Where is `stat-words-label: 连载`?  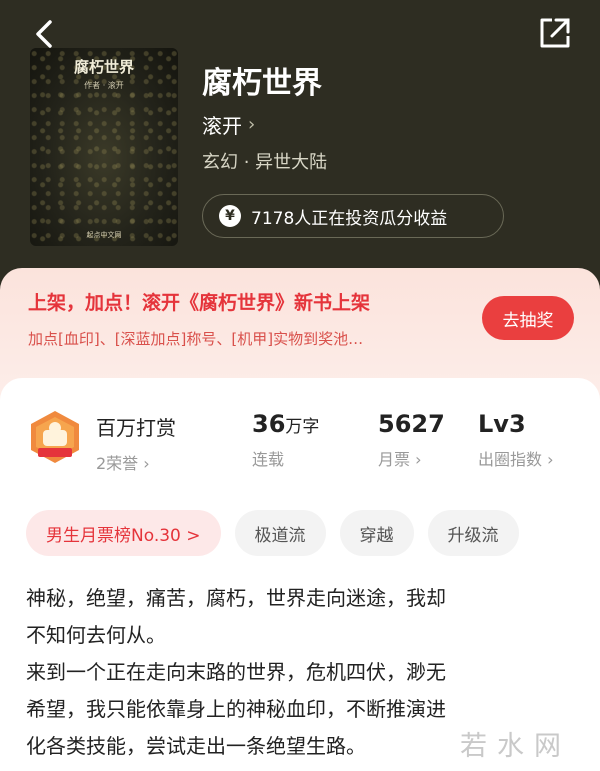 stat-words-label: 连载 is located at coordinates (268, 459).